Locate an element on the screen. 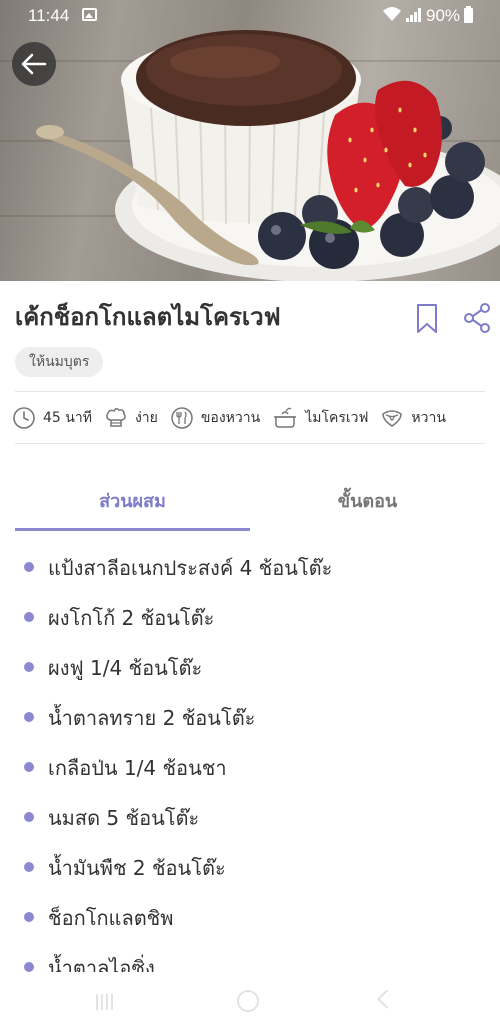 Image resolution: width=500 pixels, height=1028 pixels. list-item: แป้งสาลีอเนกประสงค์ 4 ช้อนโต๊ะ is located at coordinates (250, 567).